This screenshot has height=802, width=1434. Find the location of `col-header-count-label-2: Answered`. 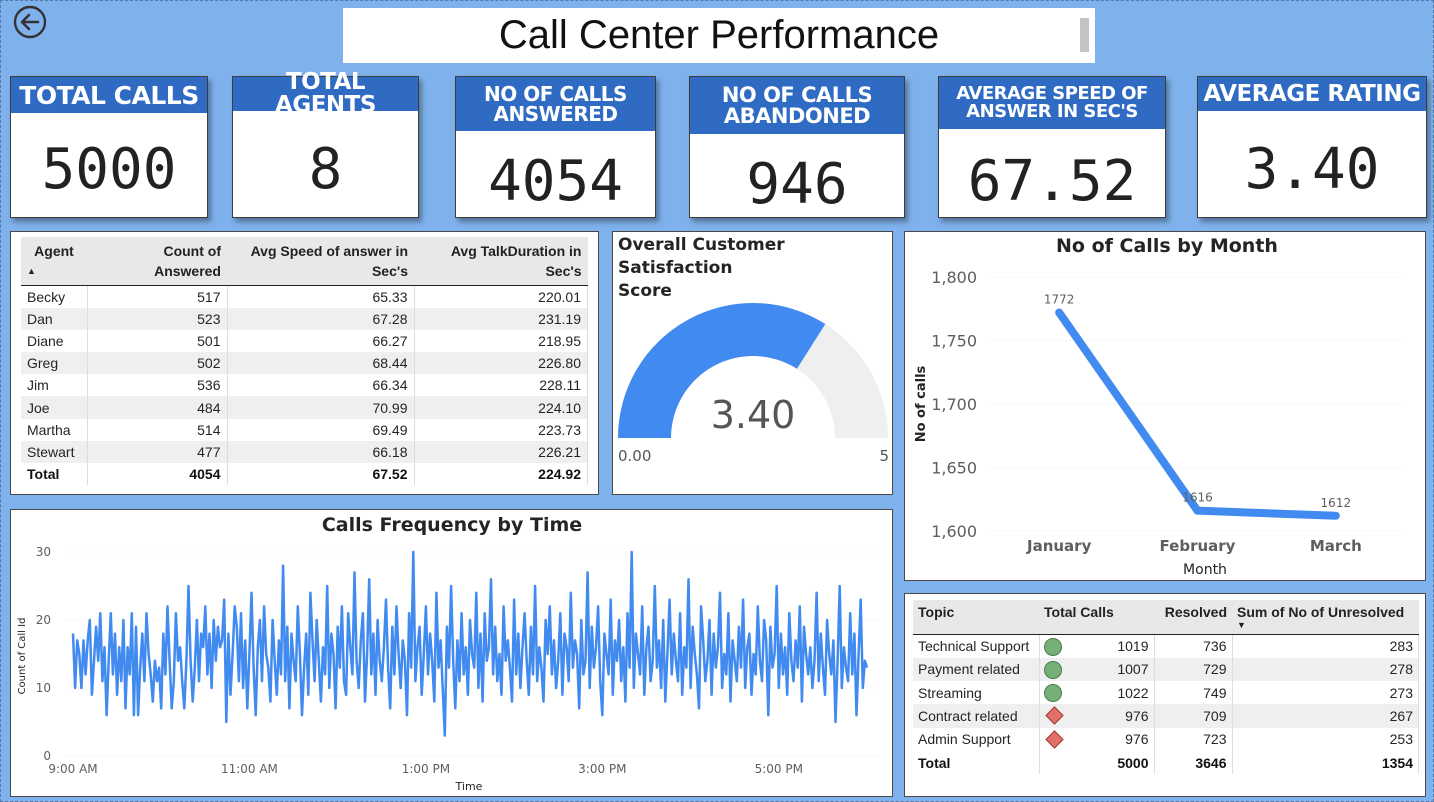

col-header-count-label-2: Answered is located at coordinates (187, 271).